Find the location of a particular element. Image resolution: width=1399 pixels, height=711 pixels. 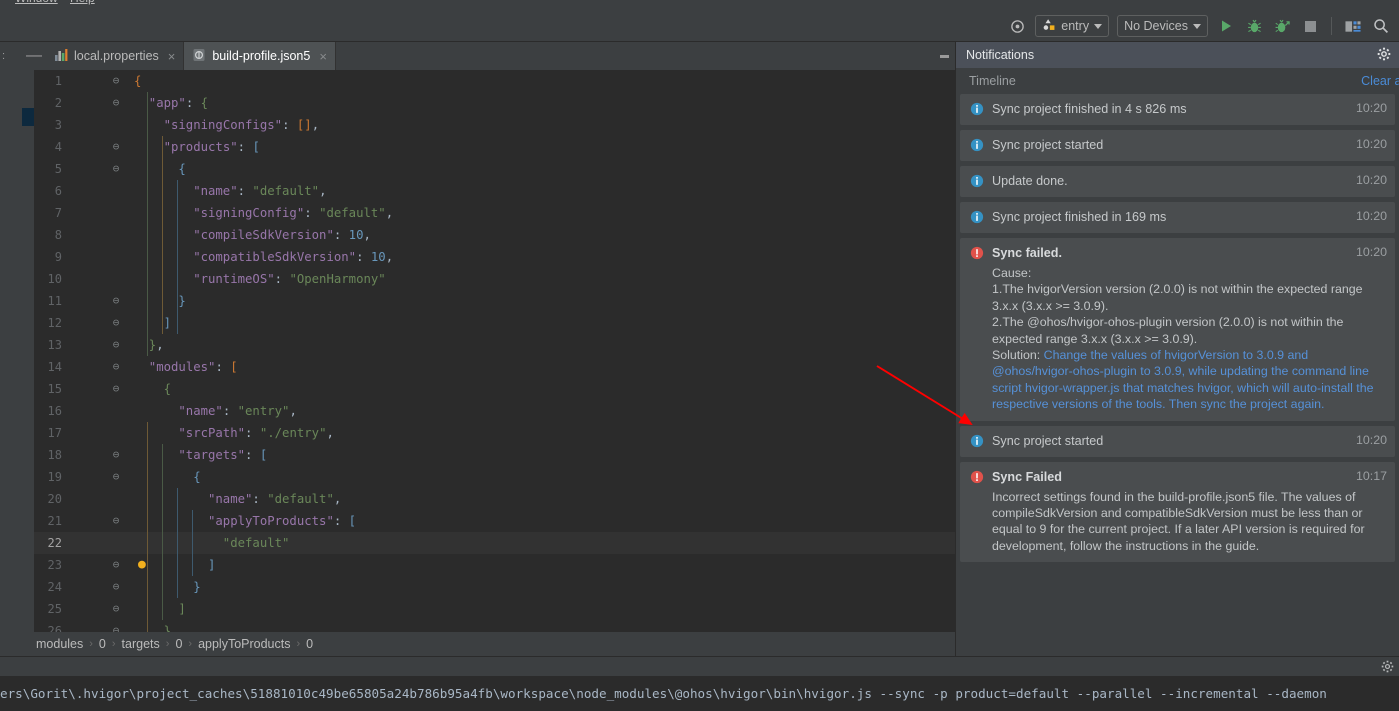

code-text: "signingConfig": "default", is located at coordinates (293, 213).